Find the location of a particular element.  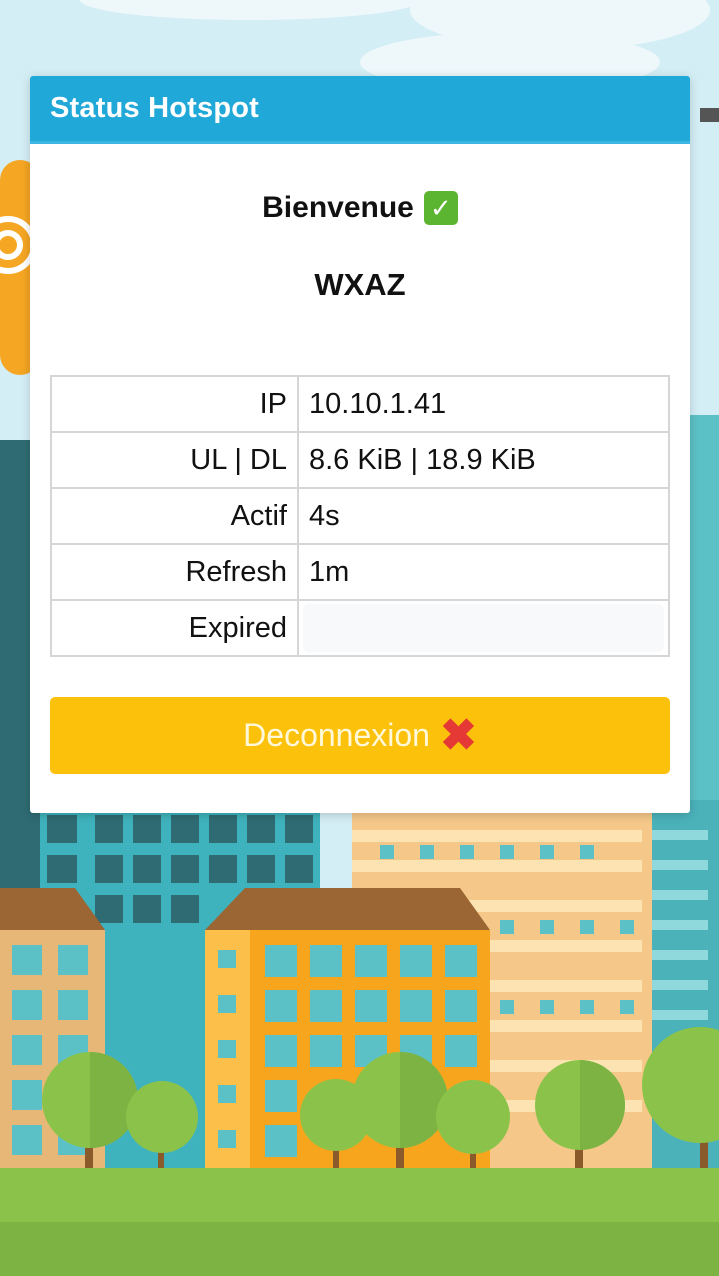

expired-label: Expired is located at coordinates (174, 628).